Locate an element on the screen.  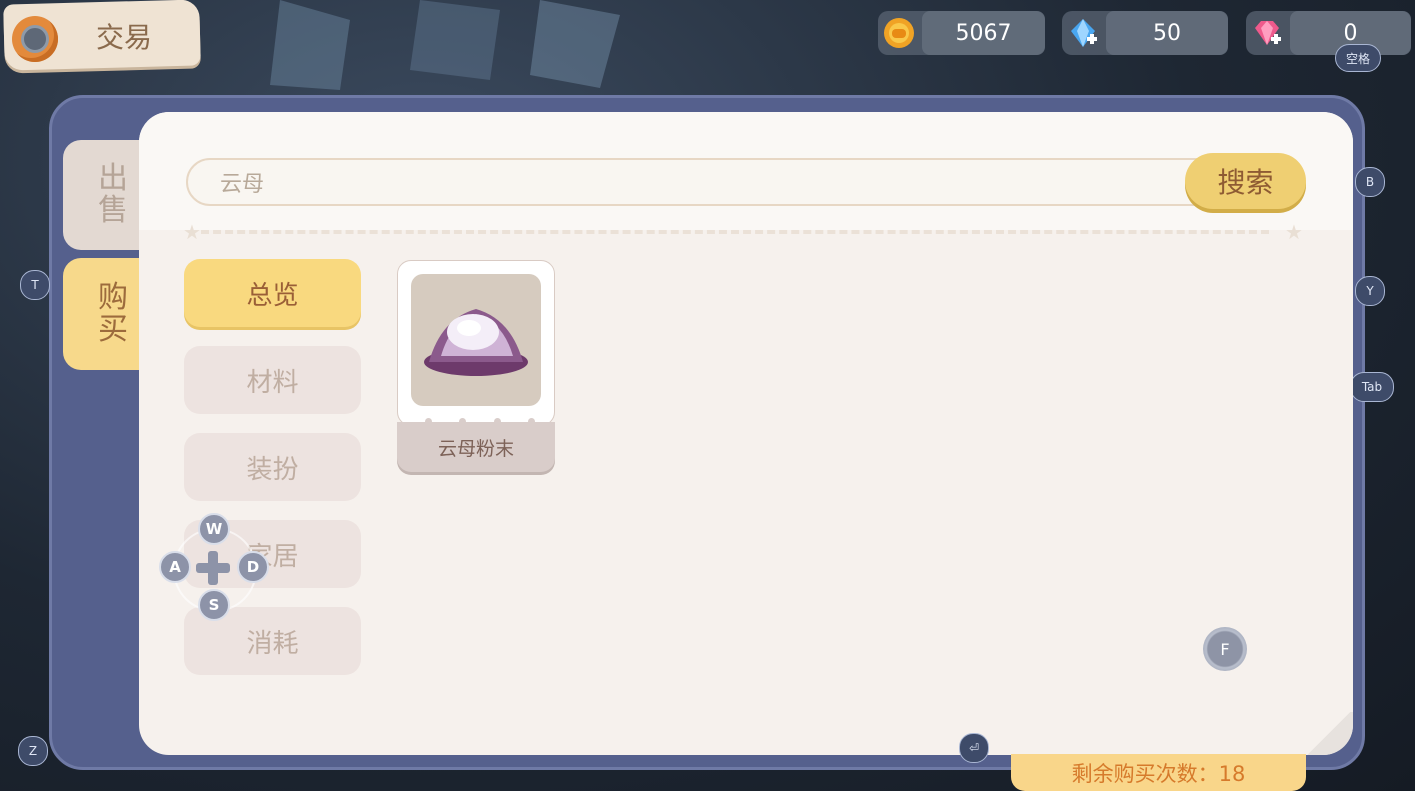
star-decoration-left: ★ is located at coordinates (192, 232).